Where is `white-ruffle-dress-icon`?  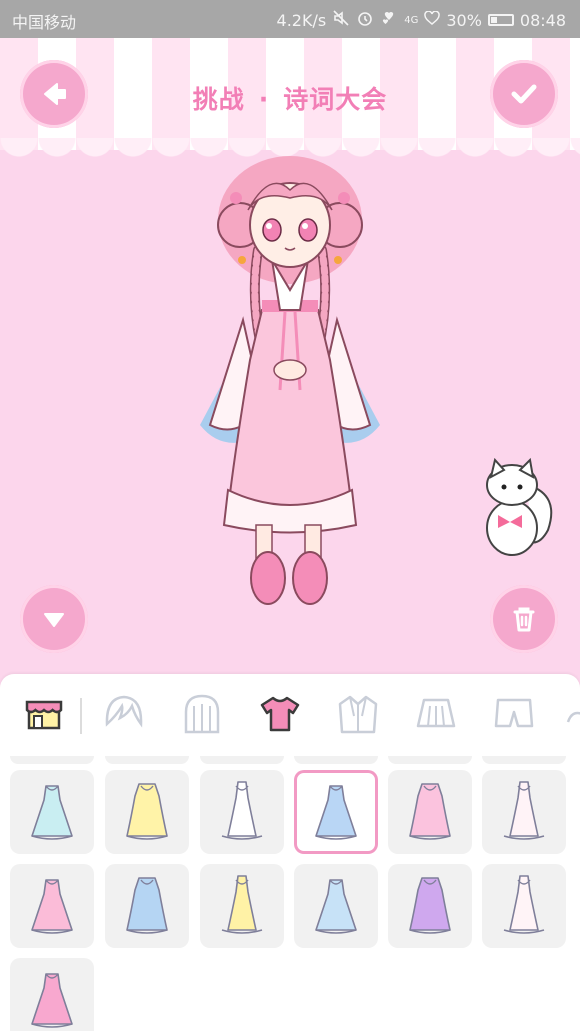
white-ruffle-dress-icon is located at coordinates (524, 812).